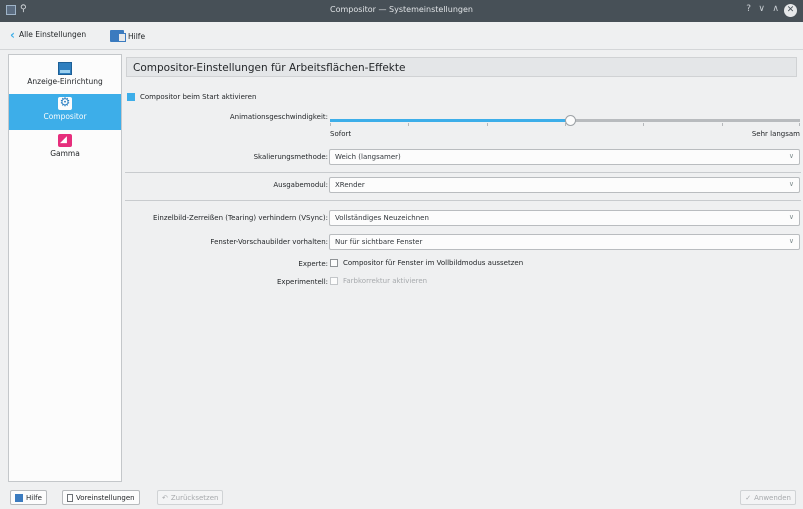  What do you see at coordinates (350, 185) in the screenshot?
I see `backend-value: XRender` at bounding box center [350, 185].